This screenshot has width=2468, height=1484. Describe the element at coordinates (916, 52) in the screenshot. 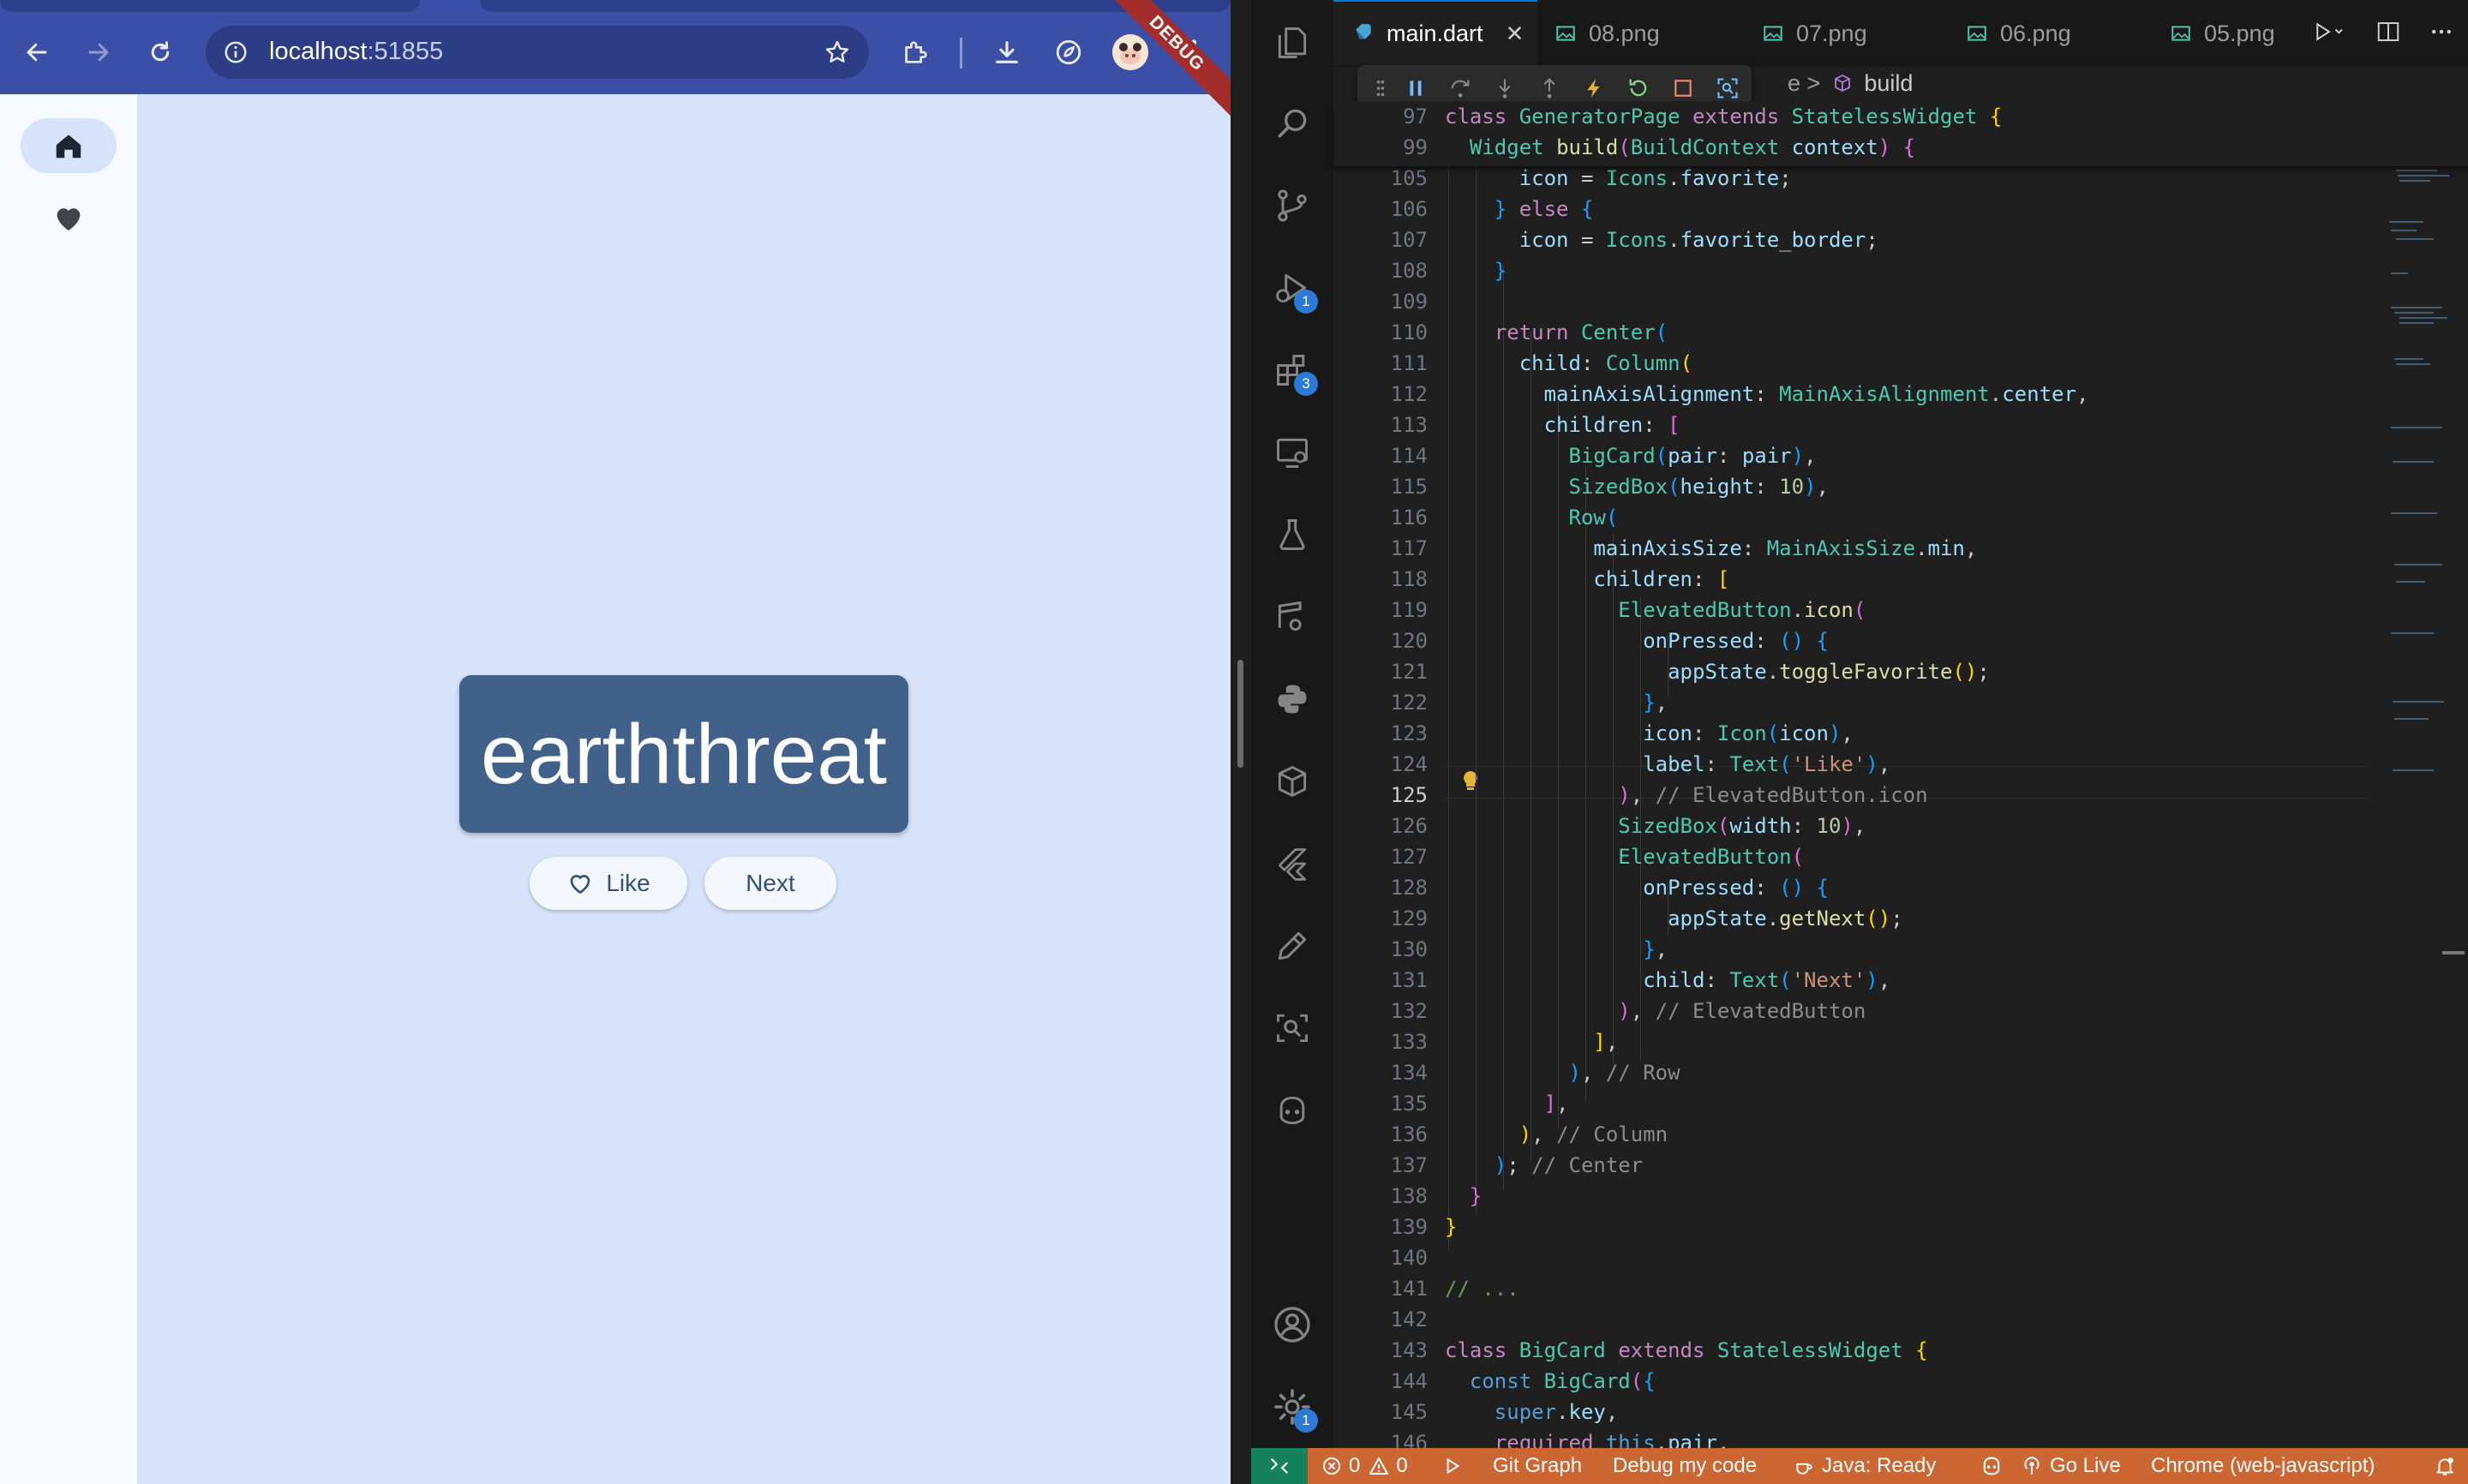

I see `extensions-puzzle-icon` at that location.